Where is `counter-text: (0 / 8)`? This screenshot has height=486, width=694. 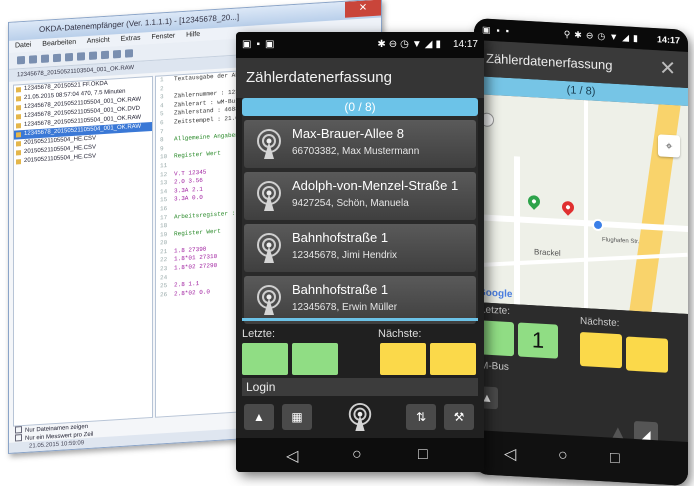
counter-text: (0 / 8) is located at coordinates (360, 107).